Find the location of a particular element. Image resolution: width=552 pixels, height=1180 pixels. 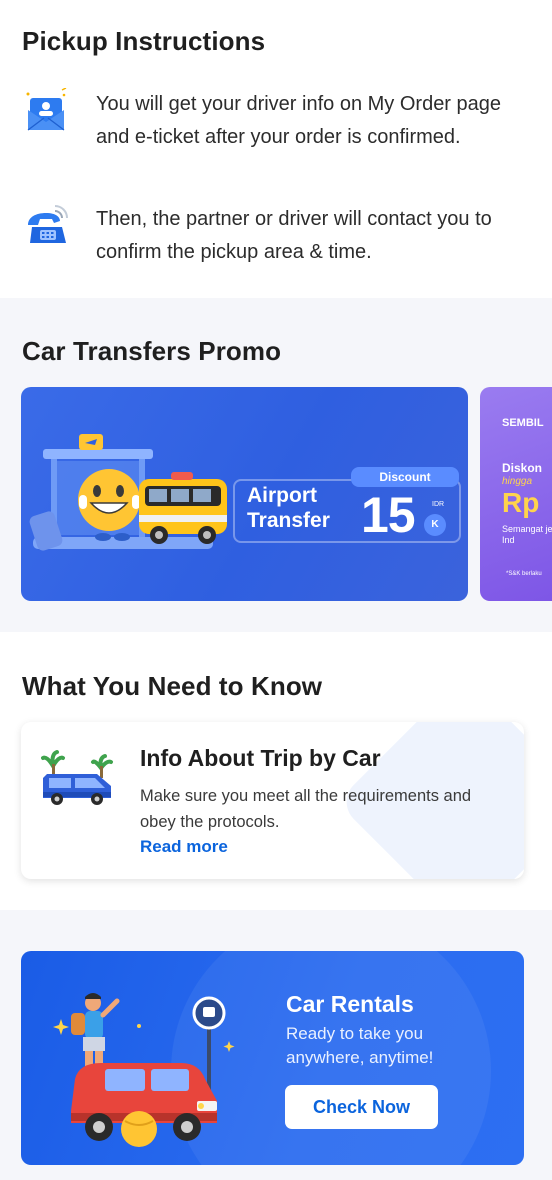

car-rentals-description: Ready to take you anywhere, anytime! is located at coordinates (360, 1045).